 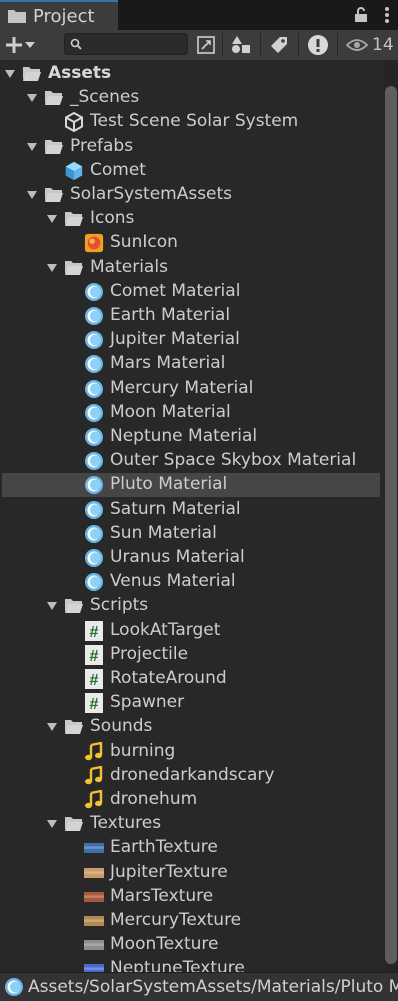 What do you see at coordinates (192, 171) in the screenshot?
I see `tree-row-comet: Comet` at bounding box center [192, 171].